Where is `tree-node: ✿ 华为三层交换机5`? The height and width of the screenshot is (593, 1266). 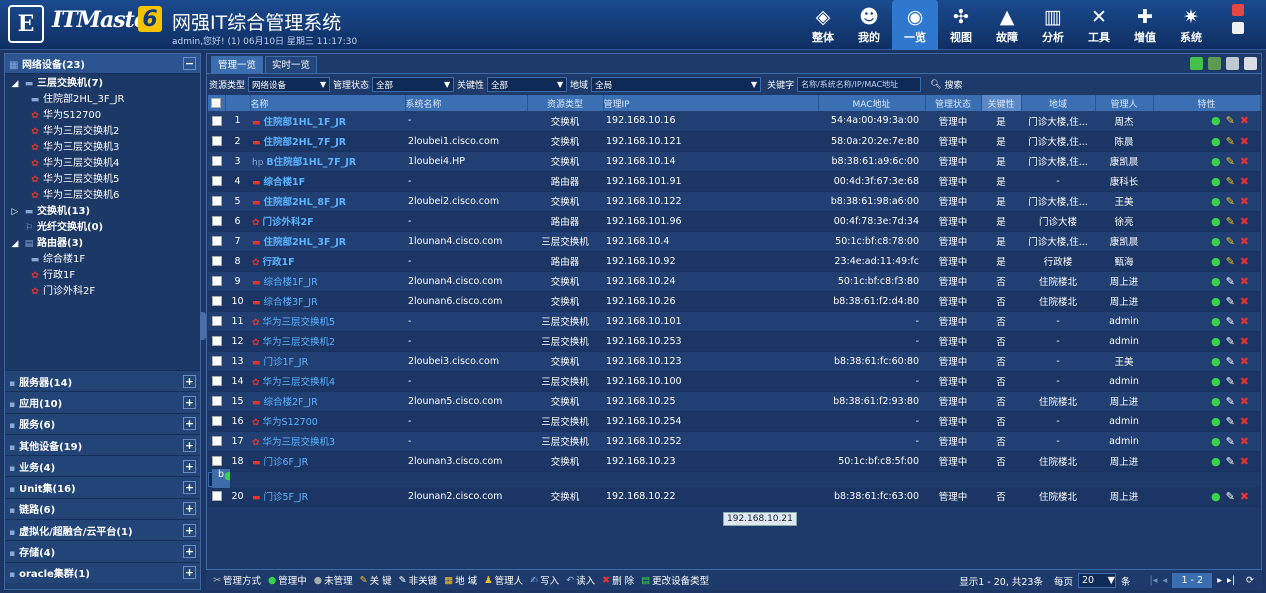
tree-node: ✿ 华为三层交换机5 is located at coordinates (102, 180).